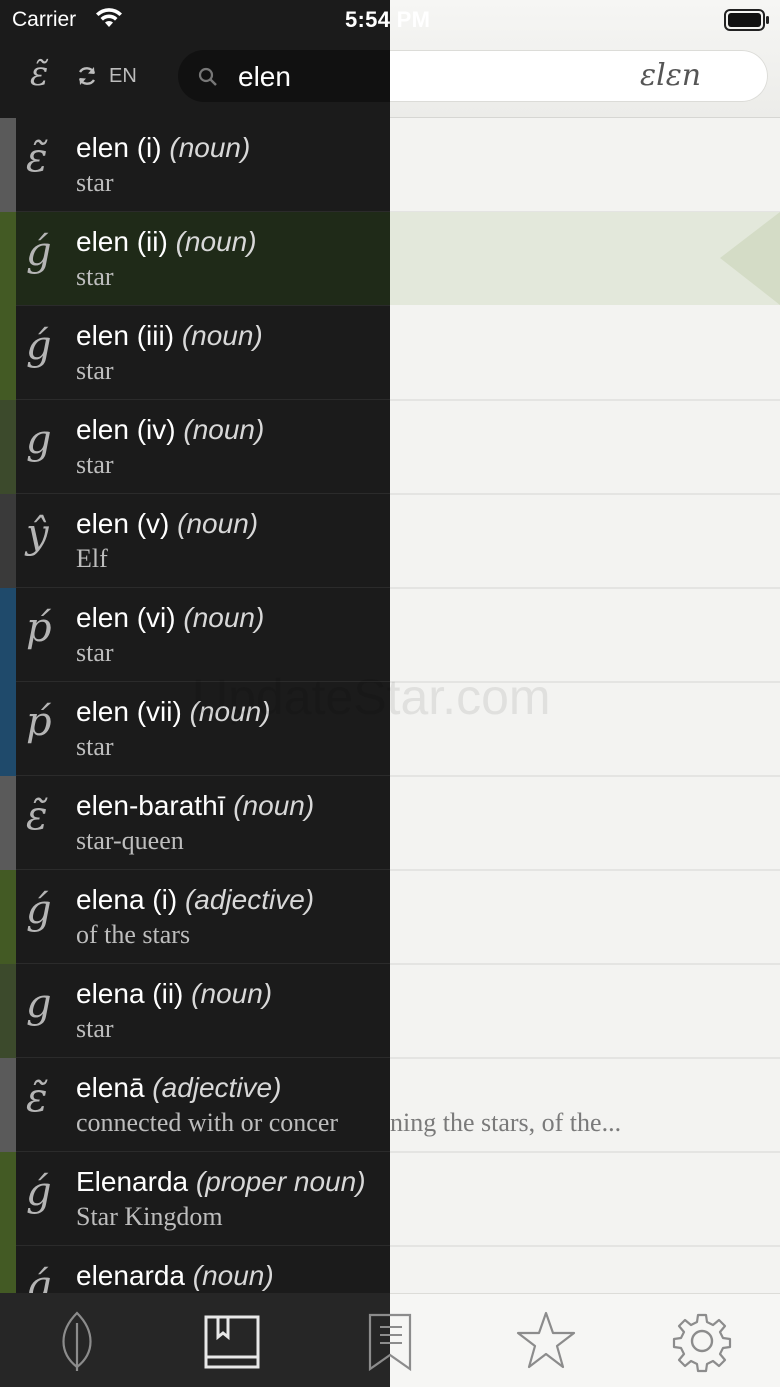 This screenshot has height=1387, width=780. I want to click on result-row: ǵ elen (ii) (noun) star, so click(195, 259).